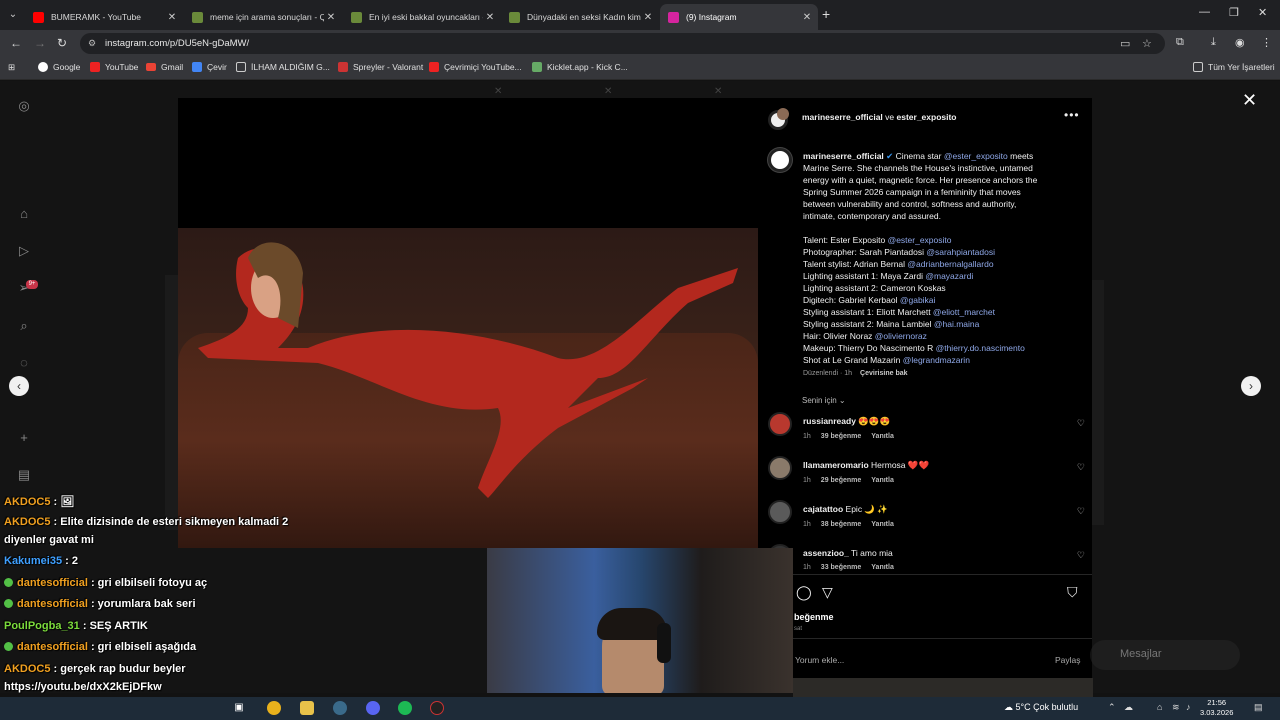 This screenshot has height=720, width=1280. I want to click on more-options-icon: •••, so click(1072, 115).